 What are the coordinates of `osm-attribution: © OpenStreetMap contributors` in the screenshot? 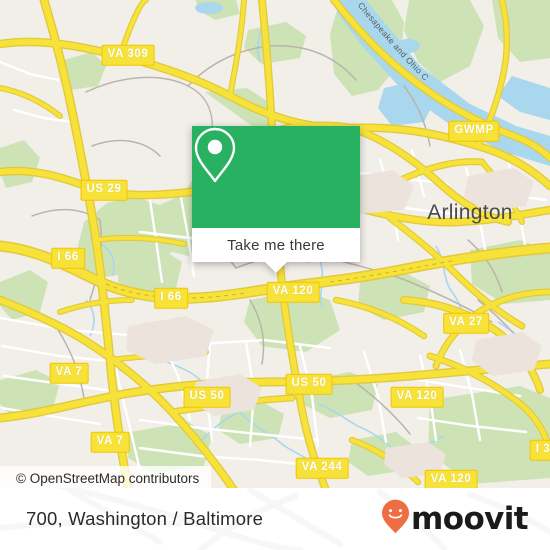 It's located at (106, 478).